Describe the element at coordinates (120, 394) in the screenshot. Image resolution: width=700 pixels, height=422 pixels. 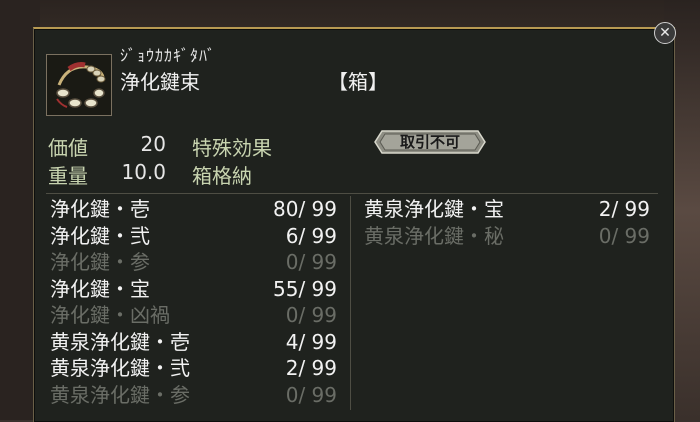
I see `list-item-name: 黄泉浄化鍵・参` at that location.